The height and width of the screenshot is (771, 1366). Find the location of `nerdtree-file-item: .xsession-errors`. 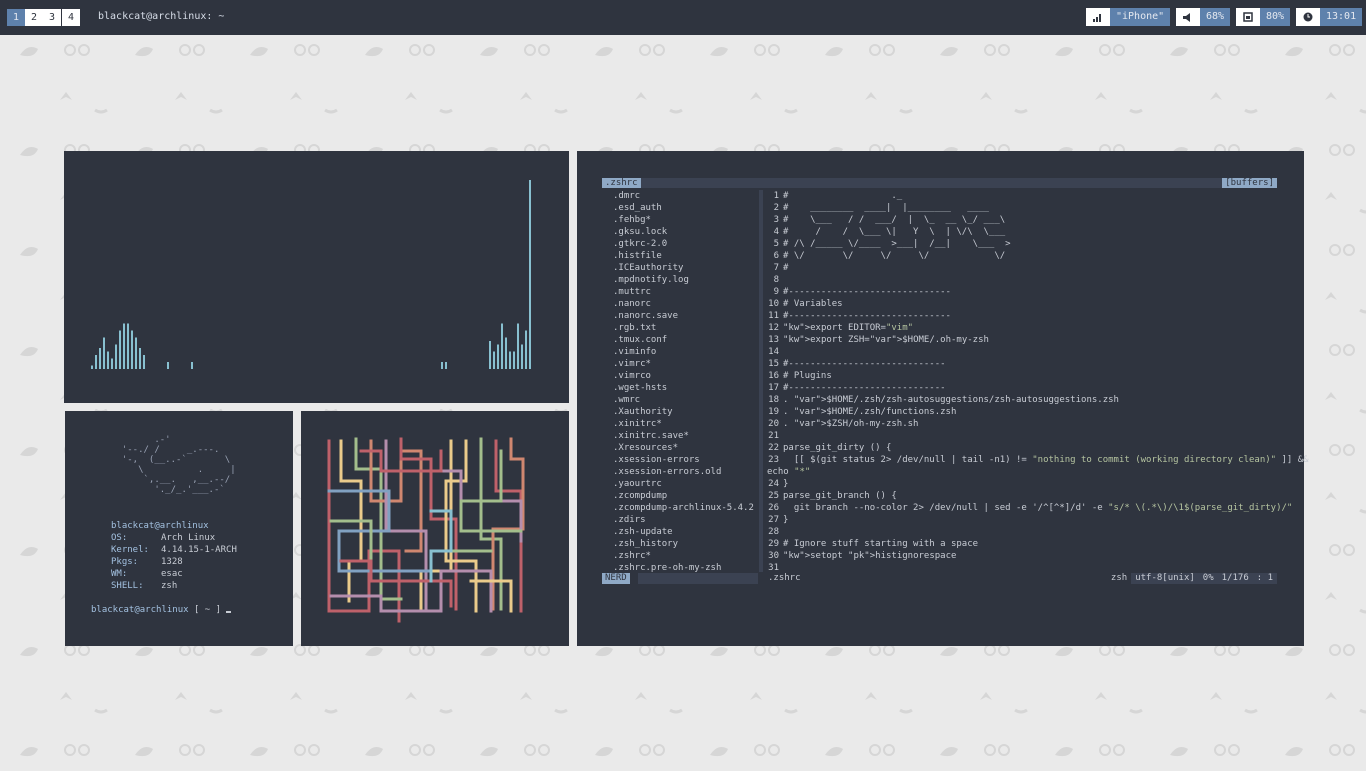

nerdtree-file-item: .xsession-errors is located at coordinates (656, 460).